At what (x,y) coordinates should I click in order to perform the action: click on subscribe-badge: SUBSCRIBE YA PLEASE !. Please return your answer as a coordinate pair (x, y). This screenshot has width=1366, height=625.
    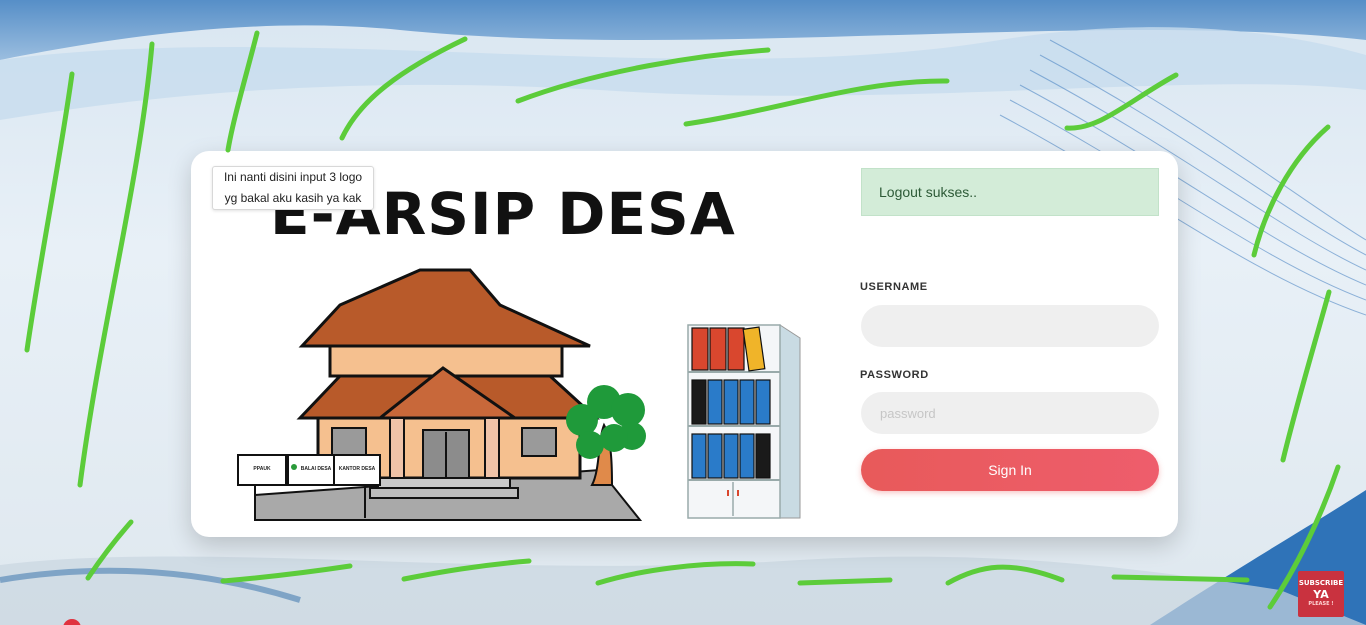
    Looking at the image, I should click on (1321, 594).